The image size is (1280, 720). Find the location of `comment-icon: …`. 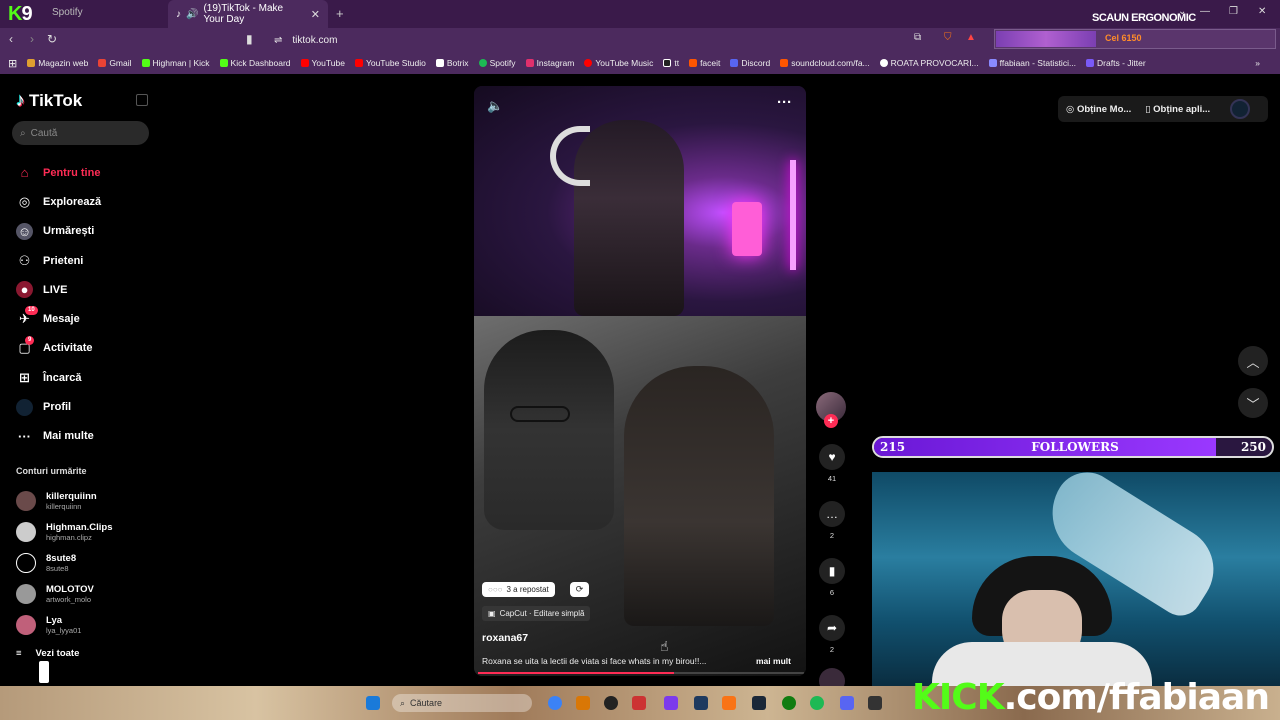

comment-icon: … is located at coordinates (832, 514).